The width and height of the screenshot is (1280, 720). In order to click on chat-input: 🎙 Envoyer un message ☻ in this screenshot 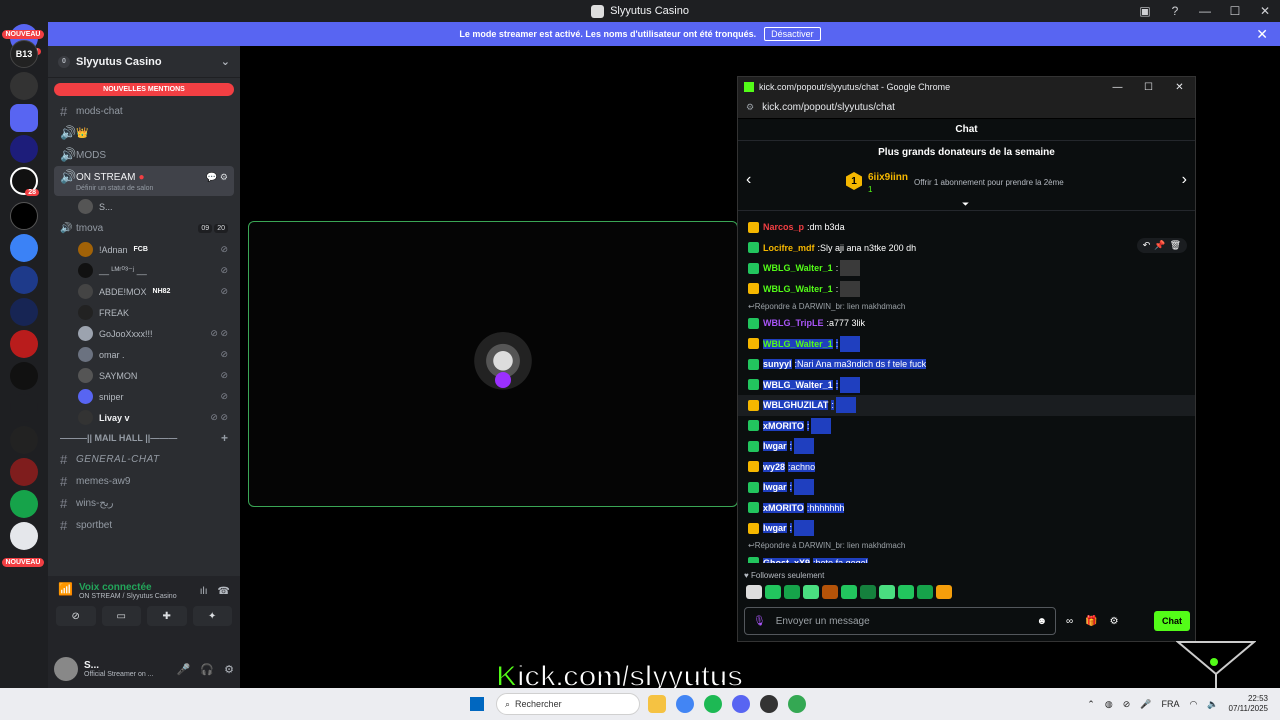, I will do `click(900, 621)`.